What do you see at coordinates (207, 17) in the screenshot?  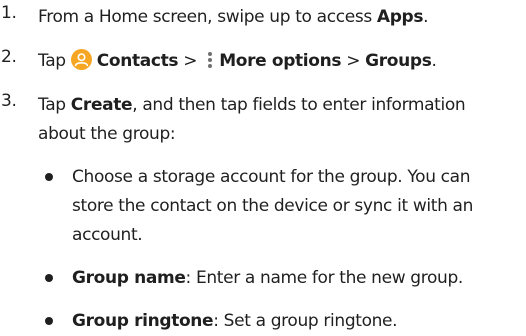 I see `step-1-text: From a Home screen, swipe up to access` at bounding box center [207, 17].